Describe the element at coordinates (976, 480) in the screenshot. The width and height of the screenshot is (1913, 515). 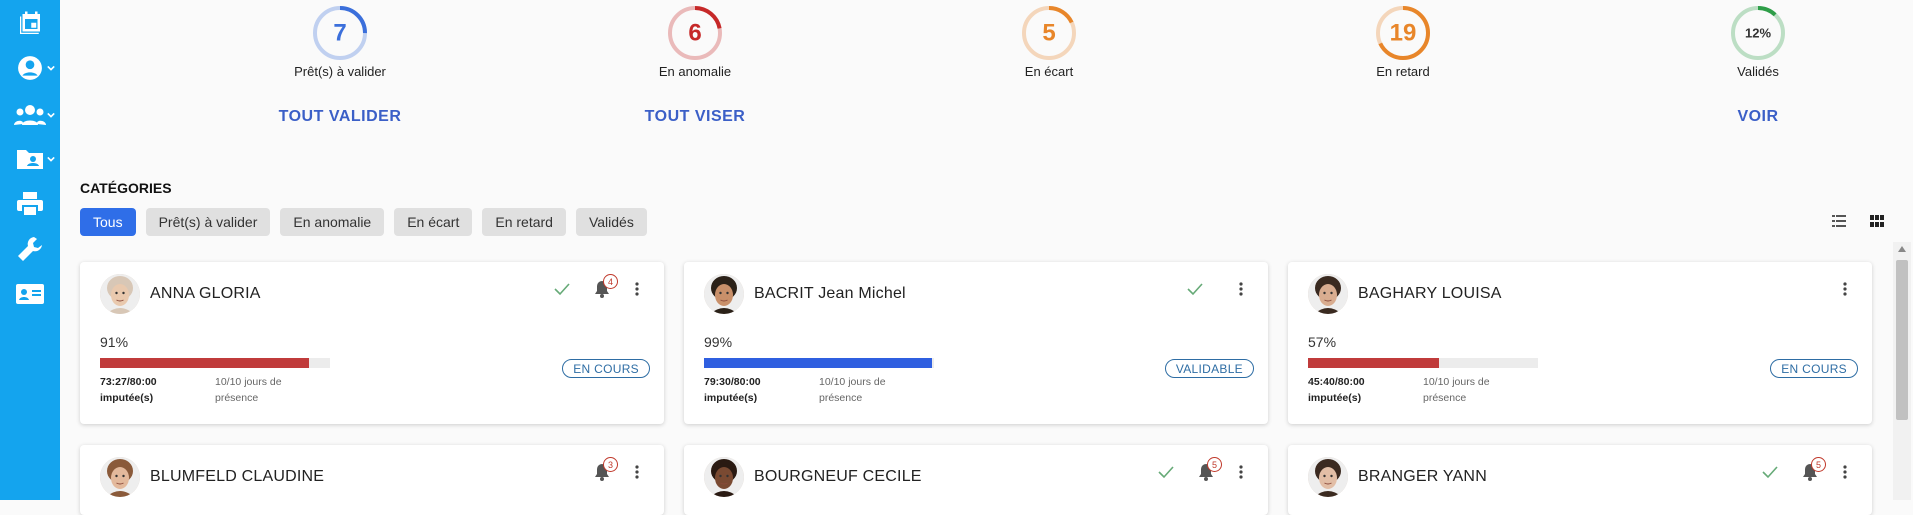
I see `employee-card: BOURGNEUF CECILE 5` at that location.